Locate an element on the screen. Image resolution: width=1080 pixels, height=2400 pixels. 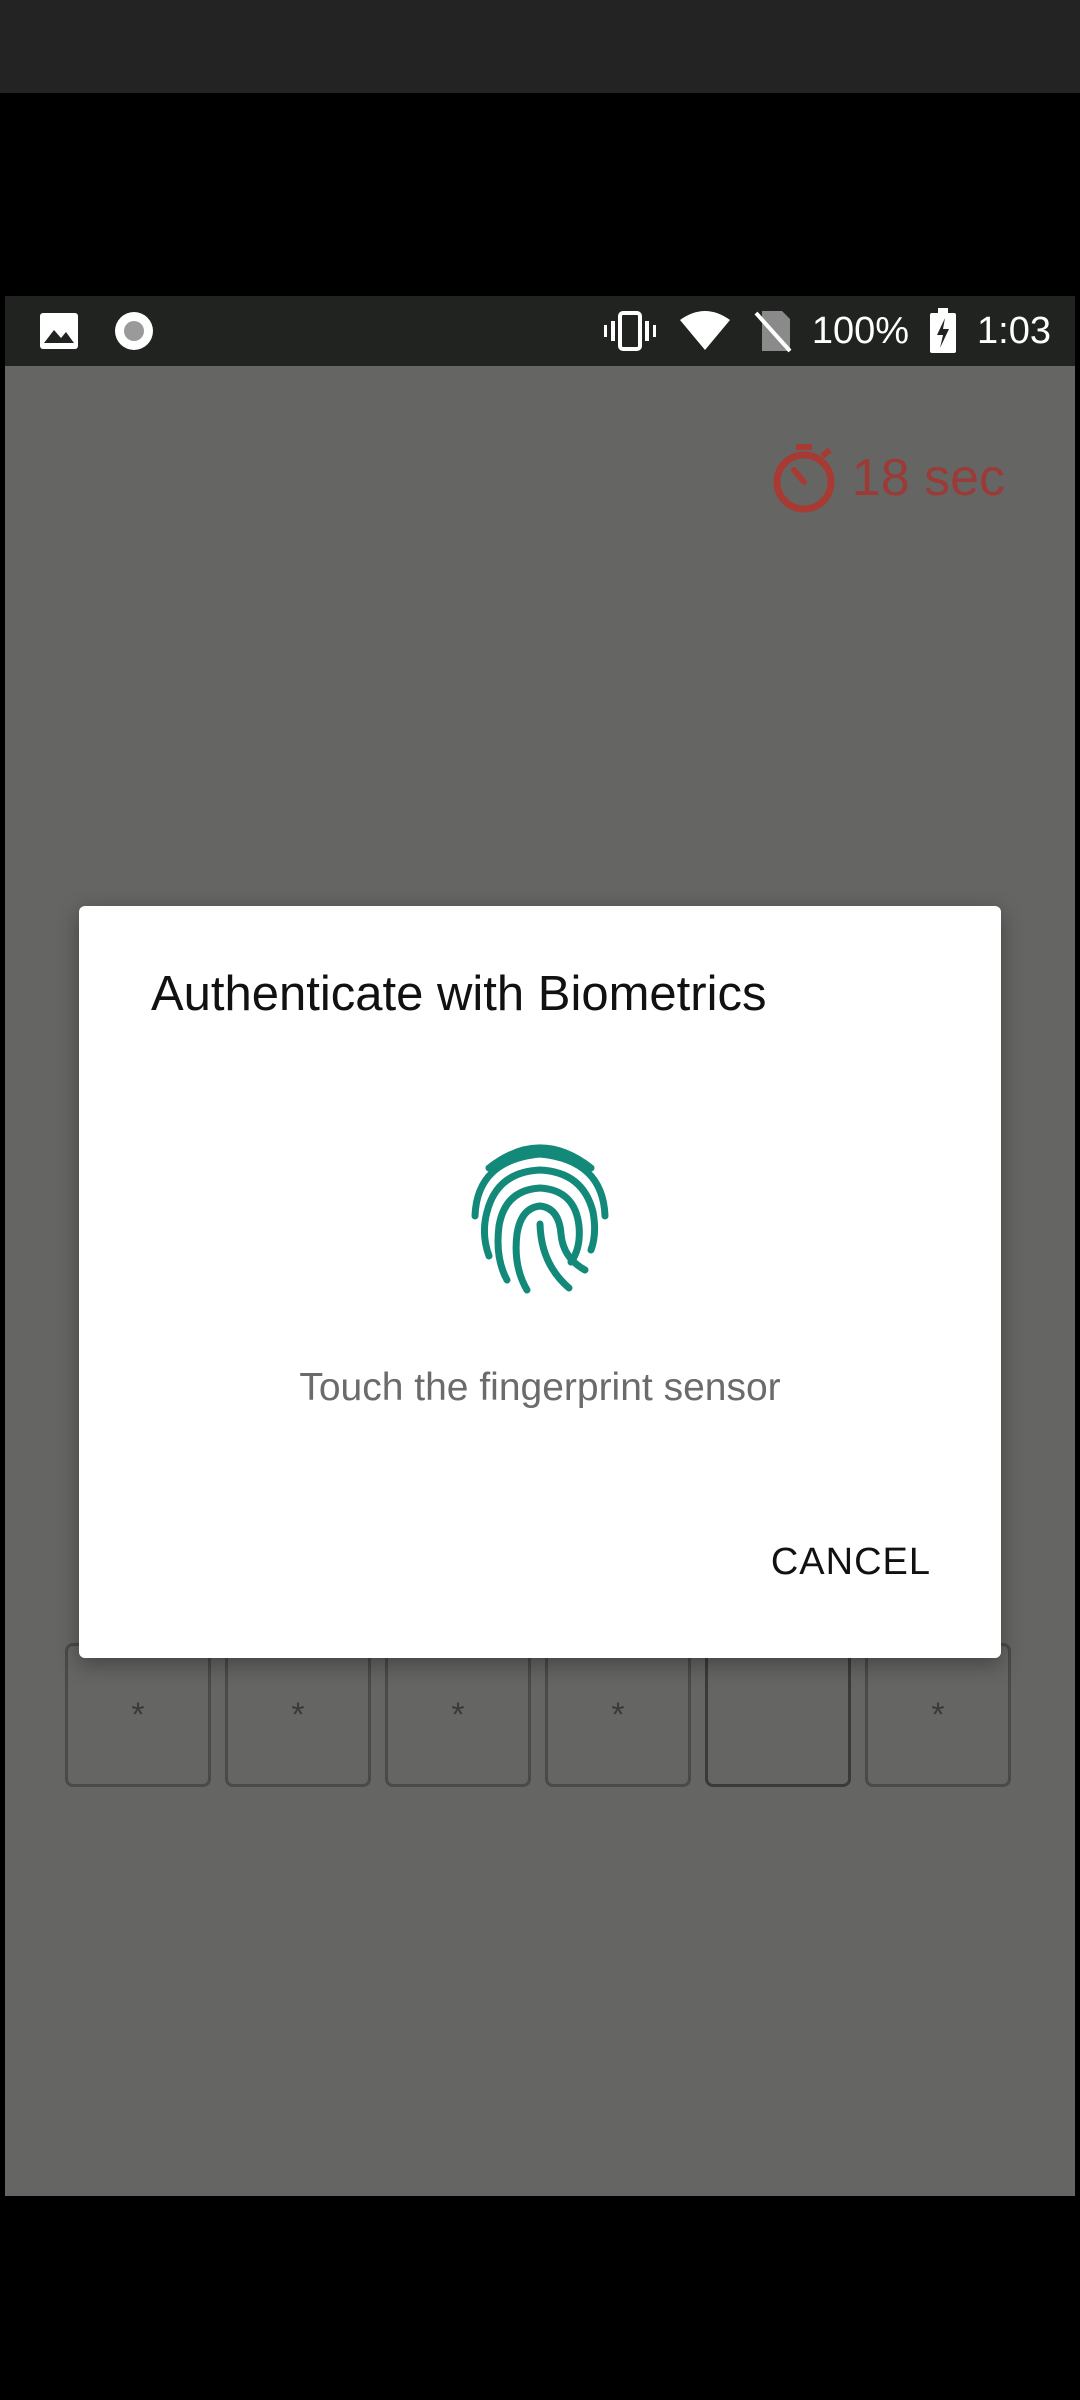
pin-entry: * * * * * is located at coordinates (538, 1715).